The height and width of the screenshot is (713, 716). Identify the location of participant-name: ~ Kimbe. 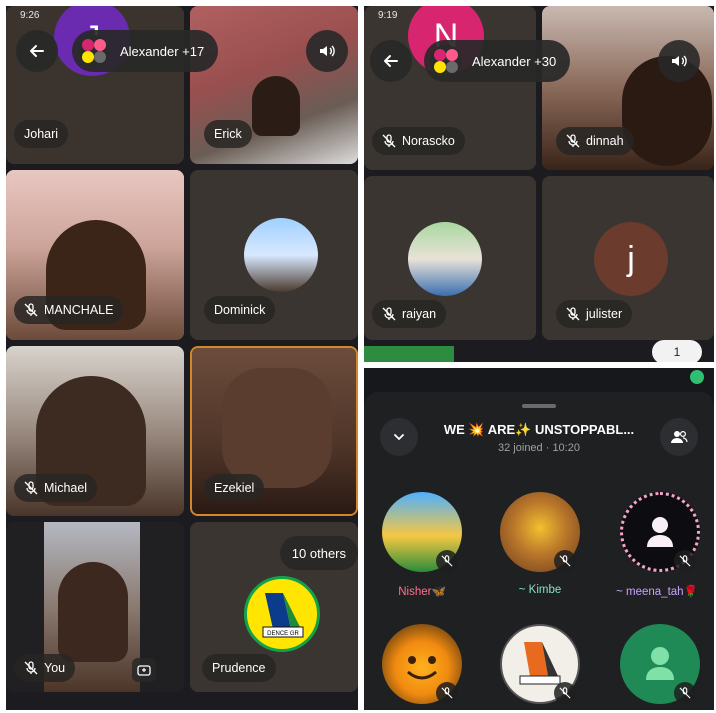
(540, 590).